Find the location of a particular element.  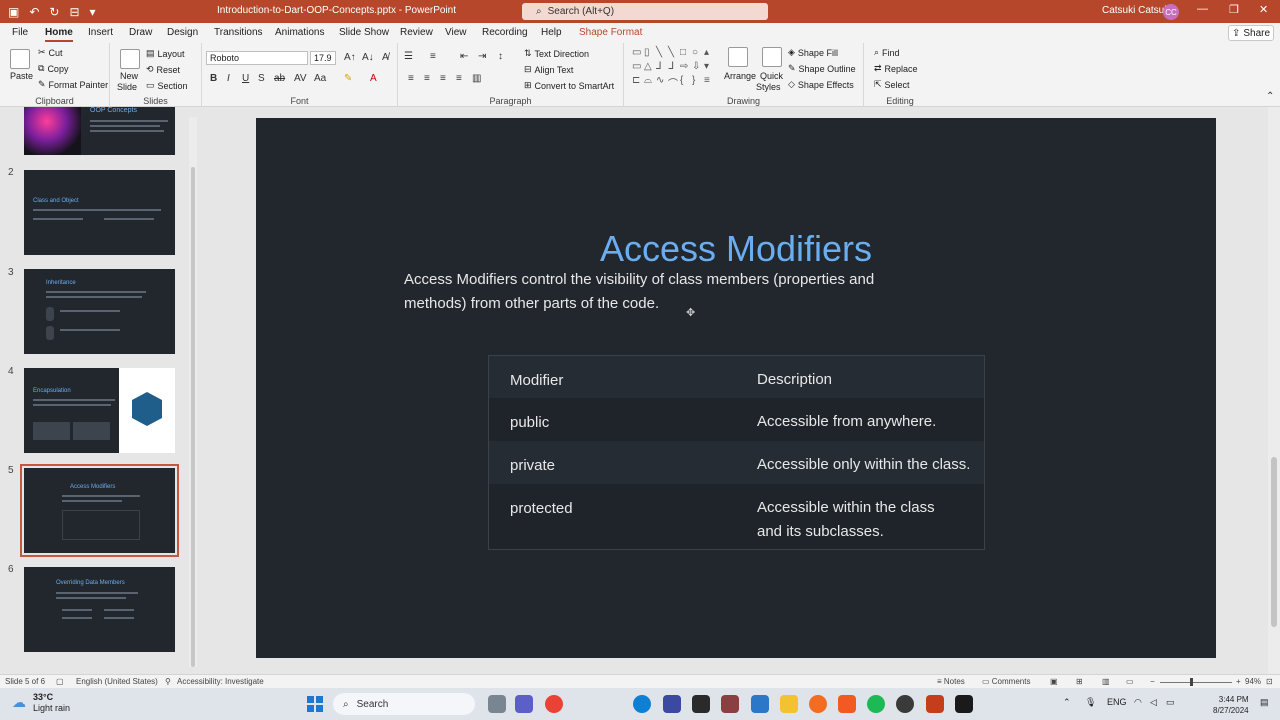

curve-shape-icon: ∿ is located at coordinates (662, 82).